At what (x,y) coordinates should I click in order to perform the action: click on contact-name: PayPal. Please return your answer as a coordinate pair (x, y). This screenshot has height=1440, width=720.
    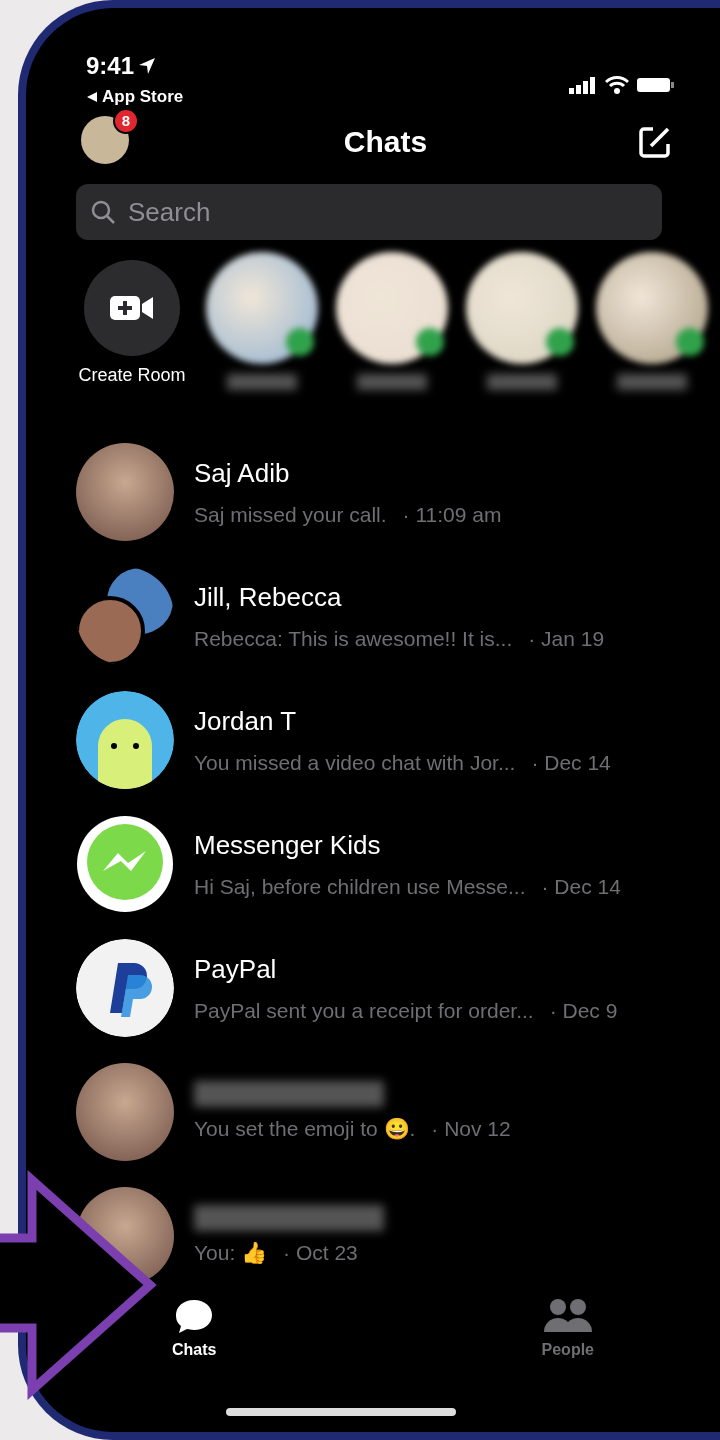
    Looking at the image, I should click on (236, 970).